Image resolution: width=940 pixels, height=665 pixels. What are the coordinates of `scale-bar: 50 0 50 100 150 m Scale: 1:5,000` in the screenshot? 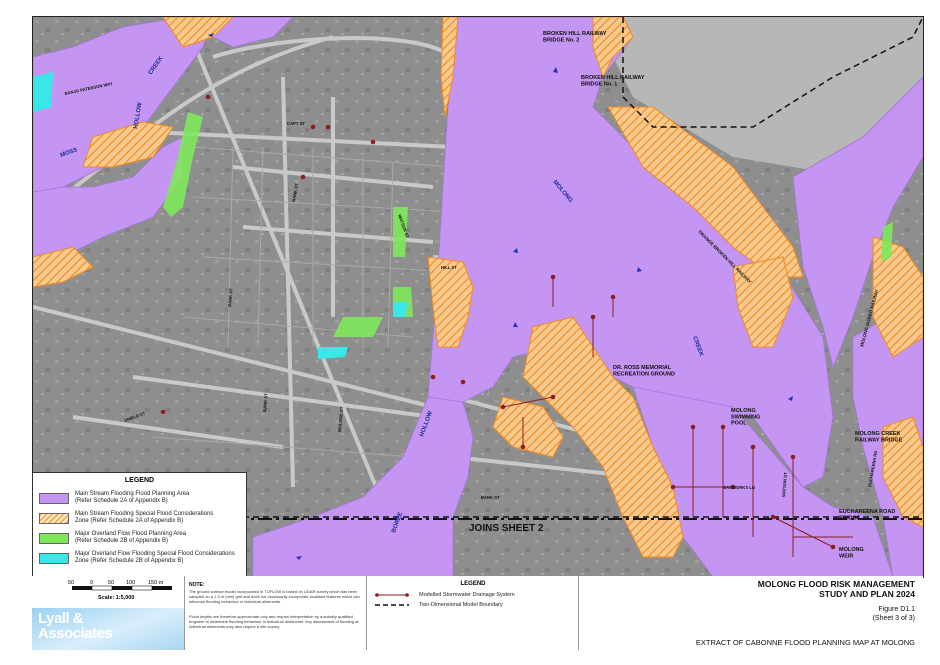 It's located at (108, 592).